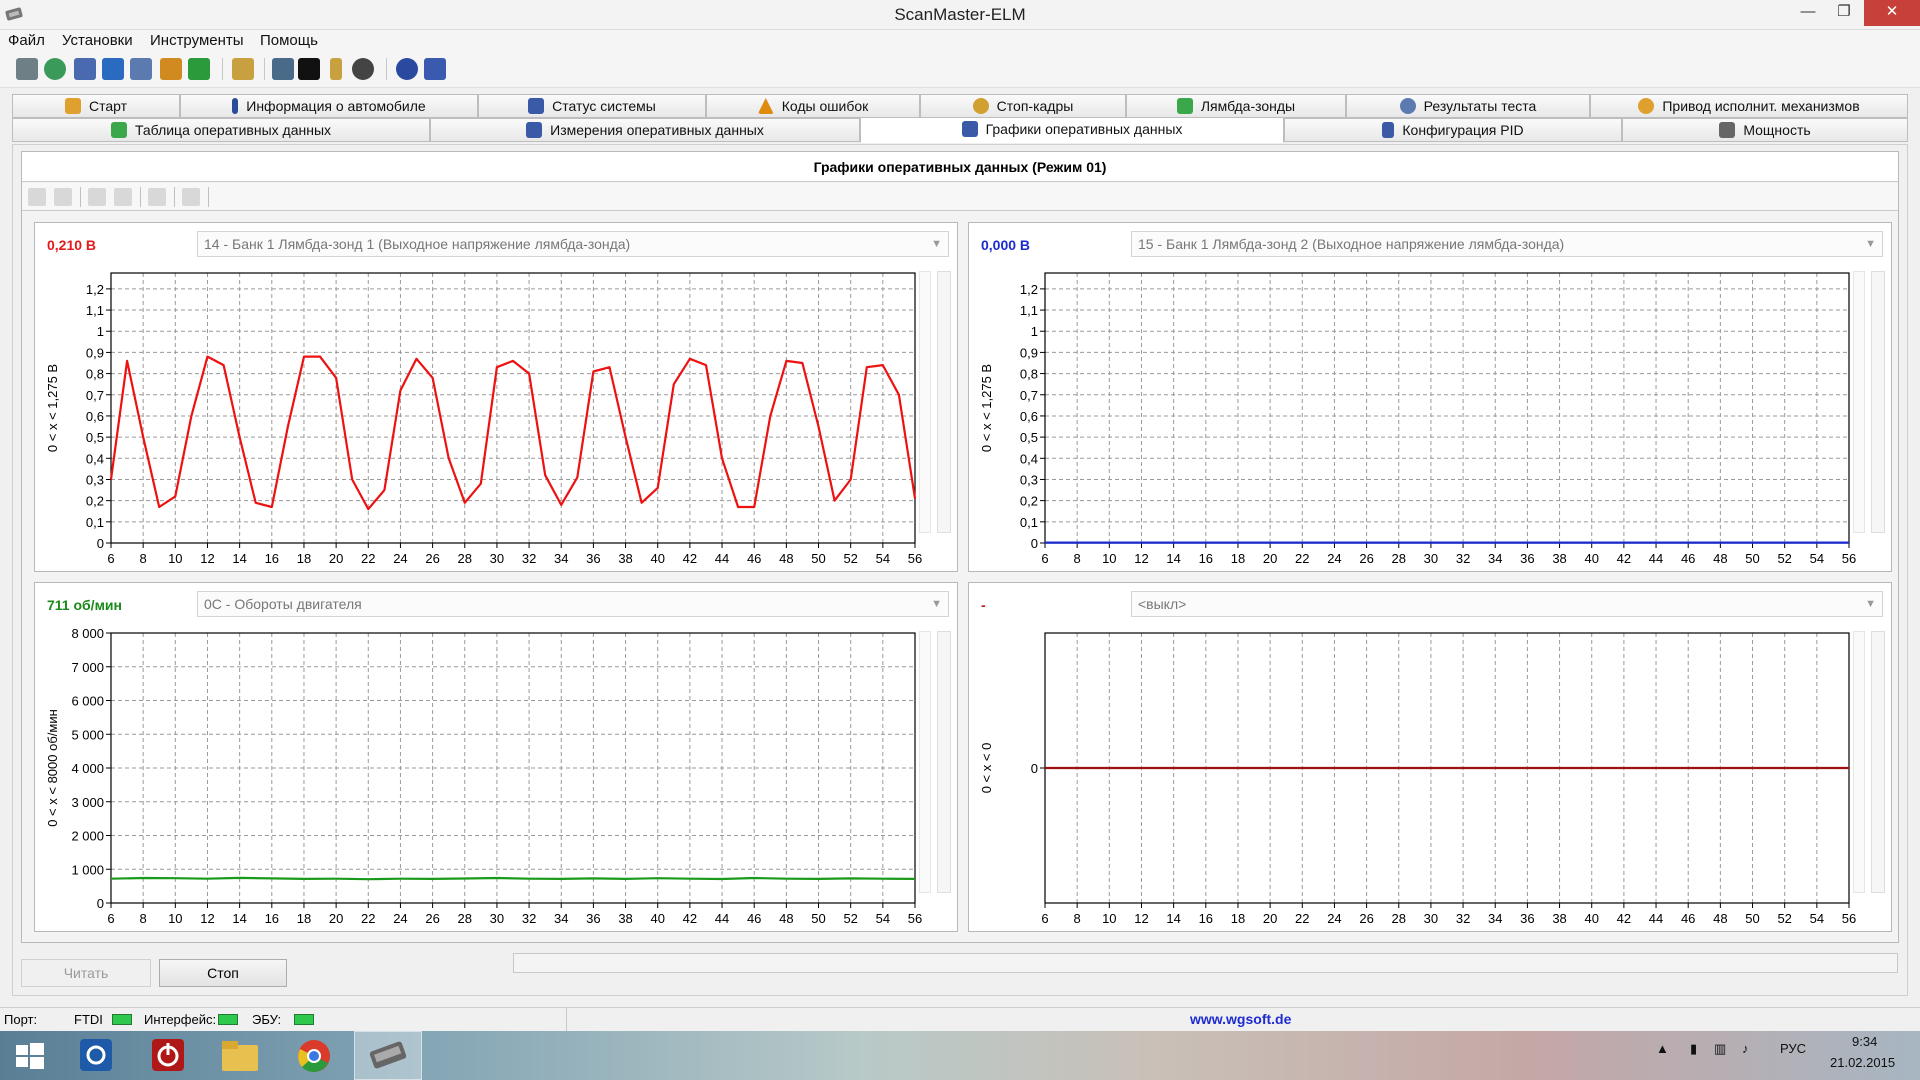  Describe the element at coordinates (1817, 558) in the screenshot. I see `x-tick-label: 54` at that location.